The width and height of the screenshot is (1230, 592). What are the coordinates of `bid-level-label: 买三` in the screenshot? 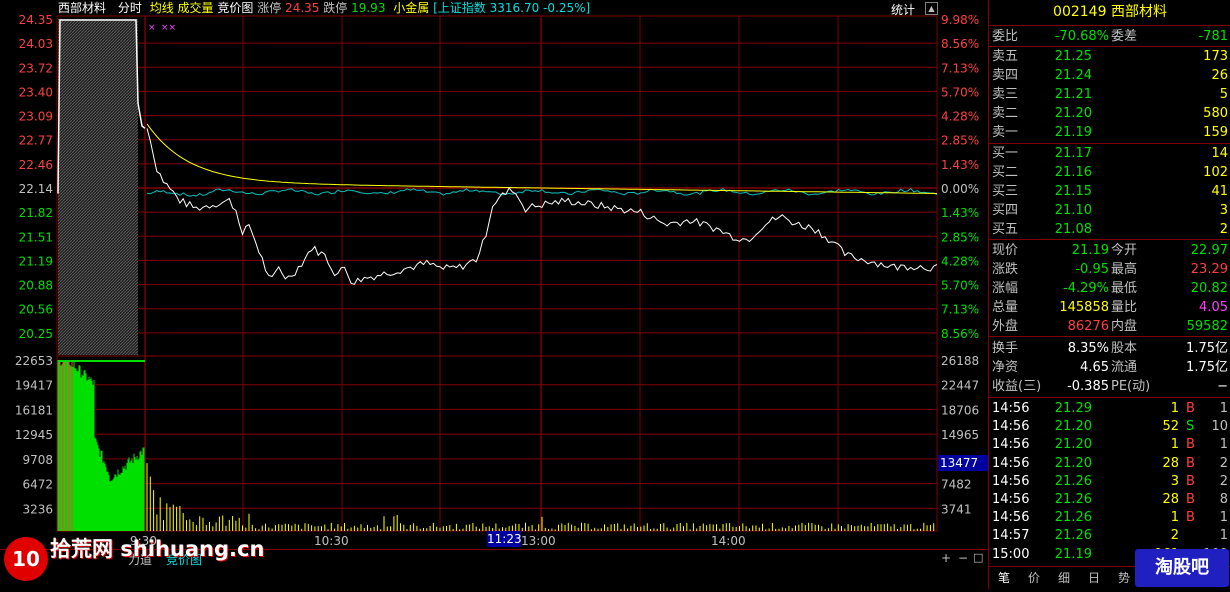 It's located at (1005, 191).